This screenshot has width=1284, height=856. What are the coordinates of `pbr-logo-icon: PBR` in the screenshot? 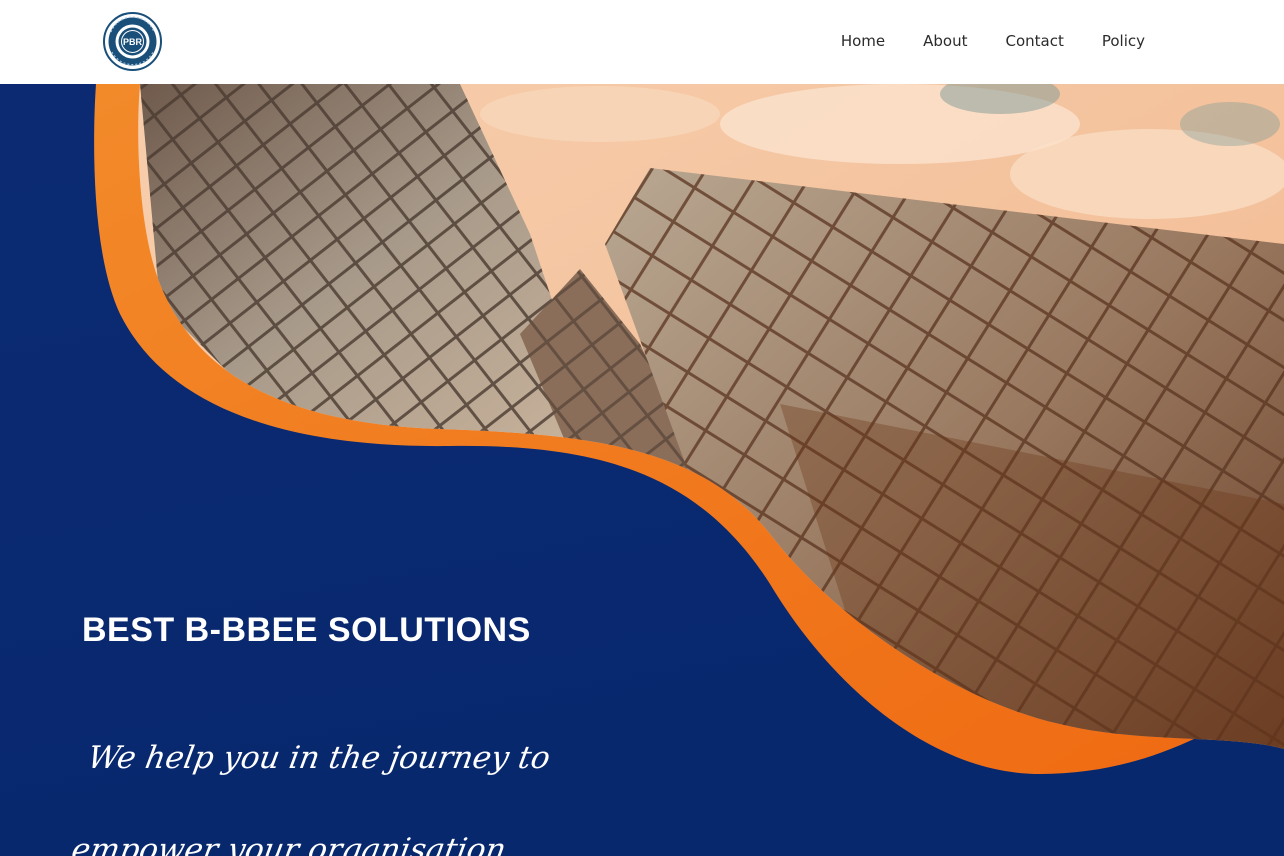 It's located at (132, 41).